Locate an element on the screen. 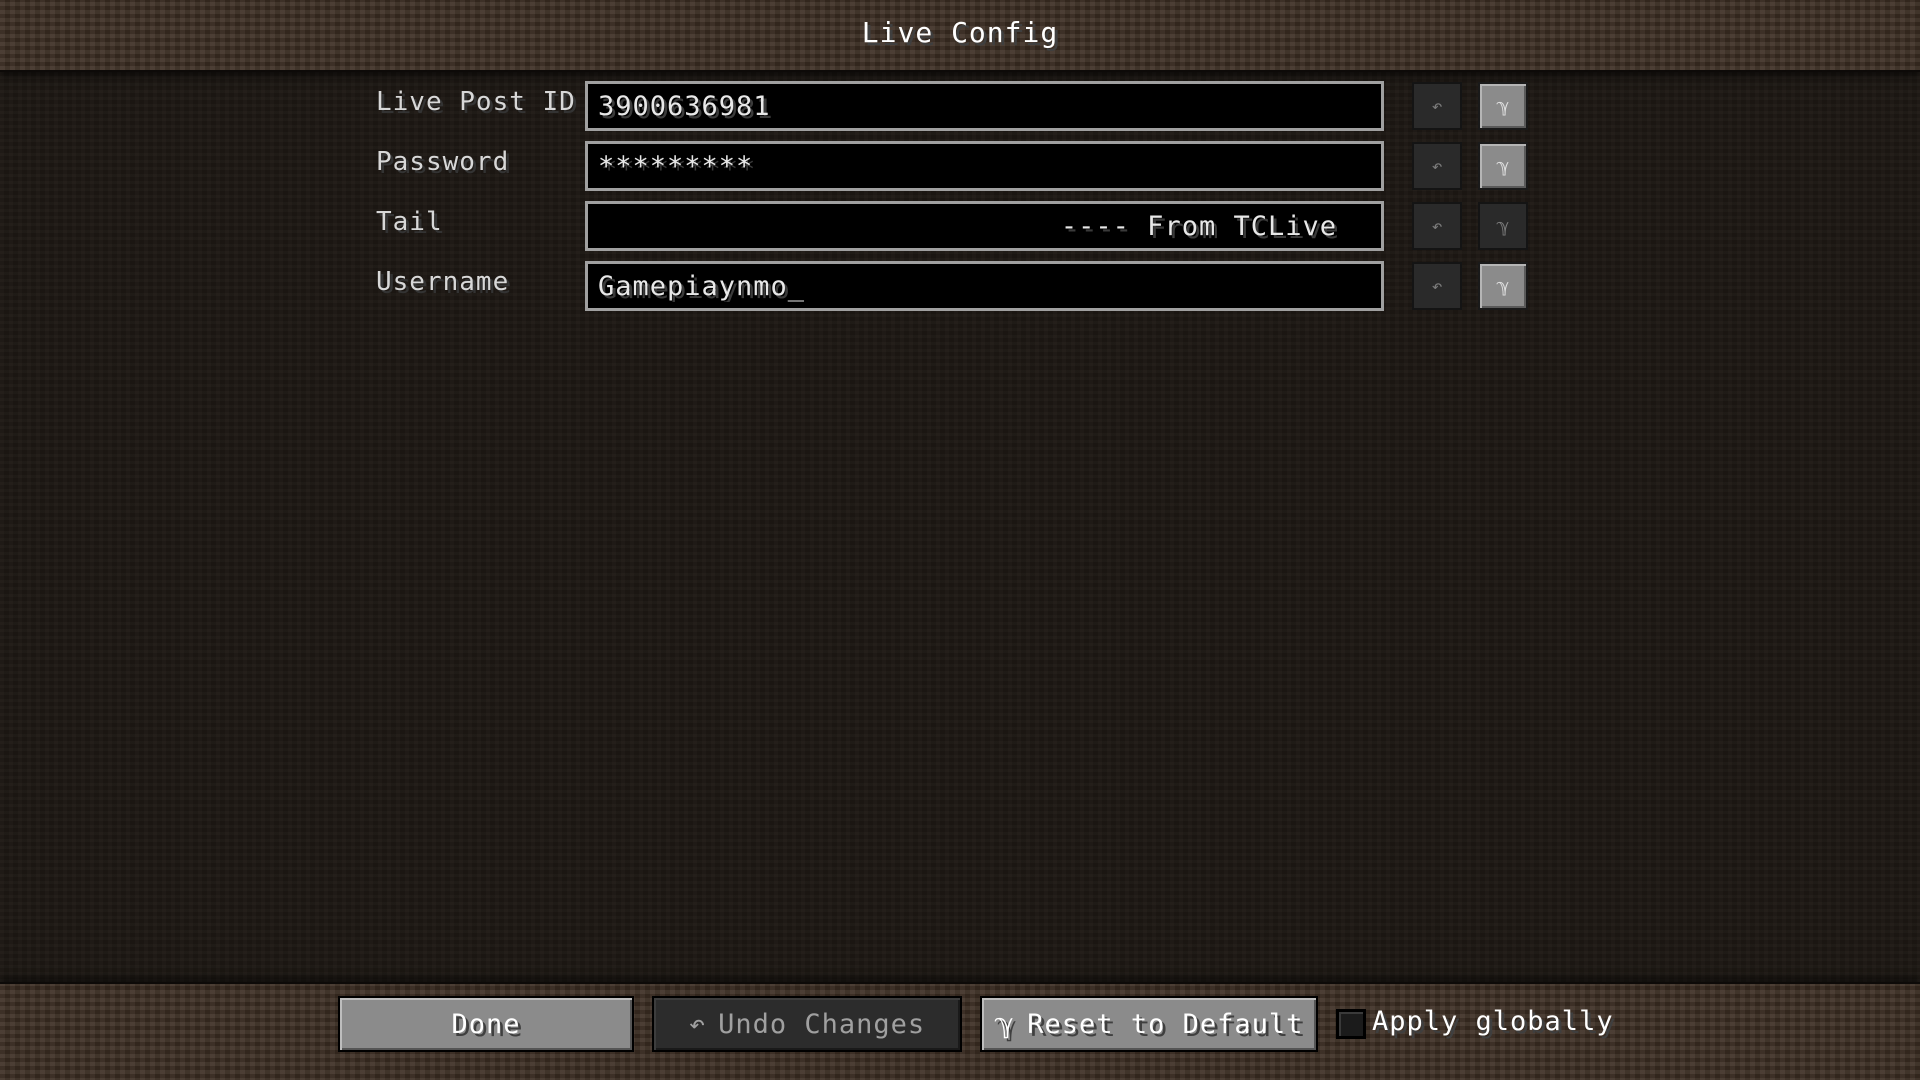  undo-changes-button: ↶ Undo Changes is located at coordinates (807, 1024).